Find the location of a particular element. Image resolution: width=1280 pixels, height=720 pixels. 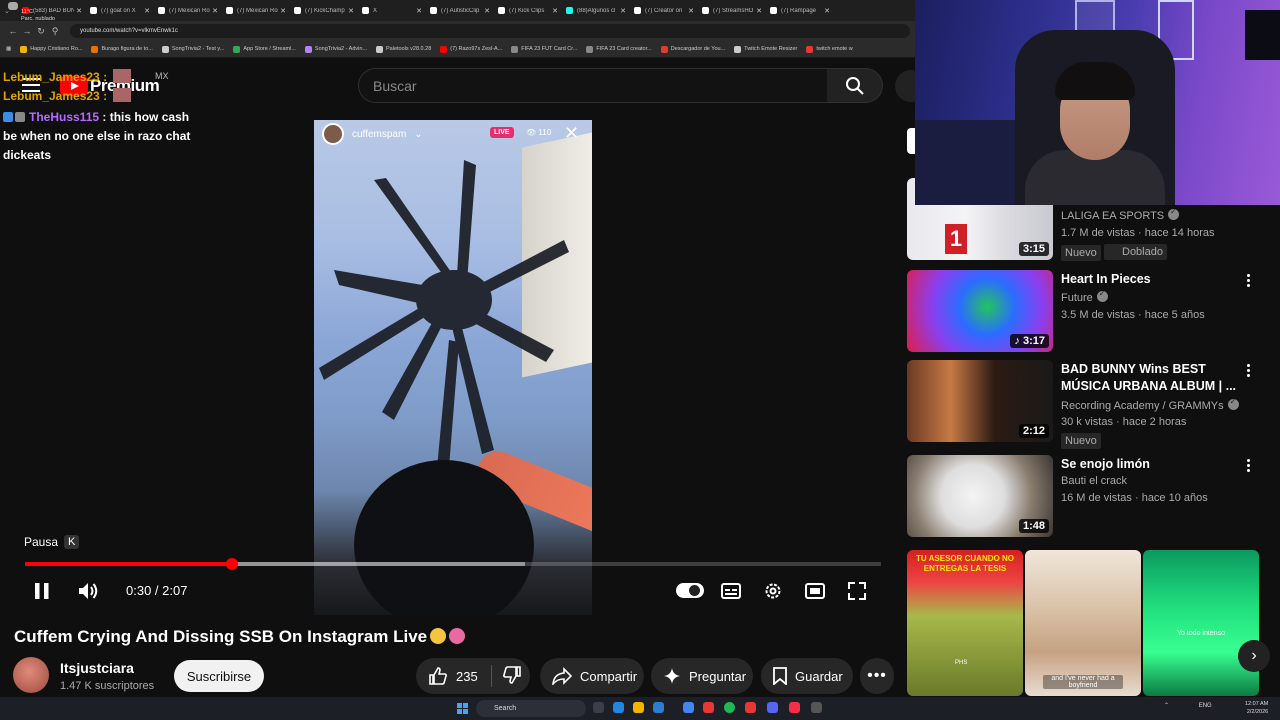

obs-icon is located at coordinates (816, 707).